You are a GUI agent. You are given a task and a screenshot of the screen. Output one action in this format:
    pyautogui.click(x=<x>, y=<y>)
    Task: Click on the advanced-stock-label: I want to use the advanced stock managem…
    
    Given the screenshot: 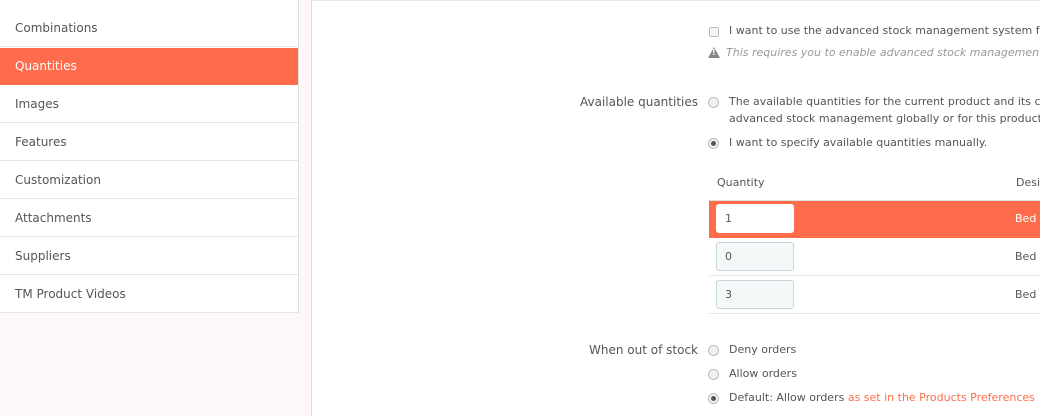 What is the action you would take?
    pyautogui.click(x=884, y=30)
    